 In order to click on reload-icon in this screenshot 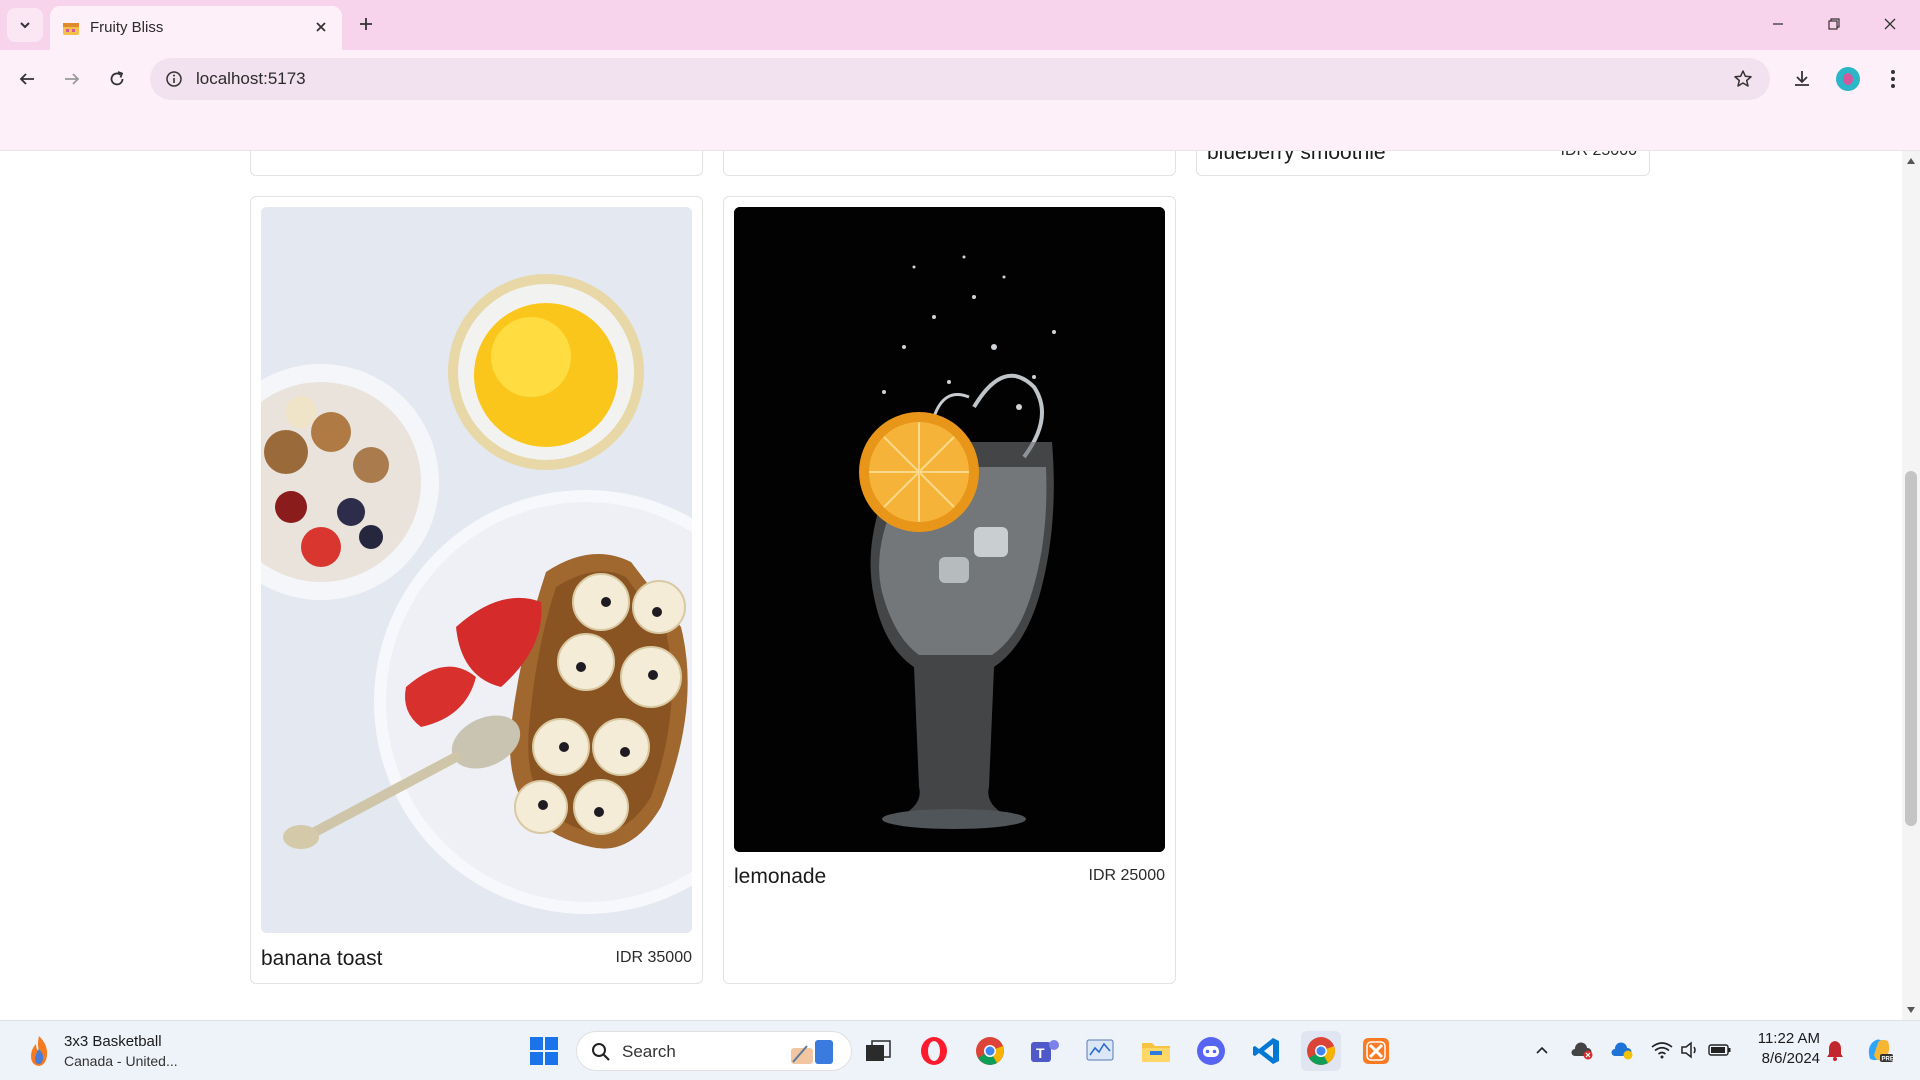, I will do `click(117, 78)`.